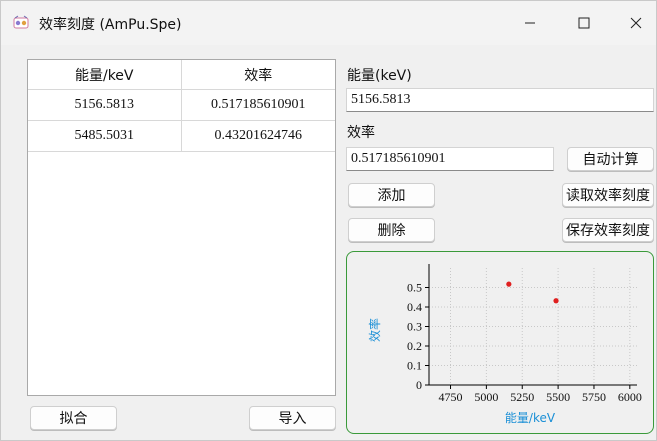 This screenshot has width=657, height=441. I want to click on y-tick-label: 0.2, so click(414, 346).